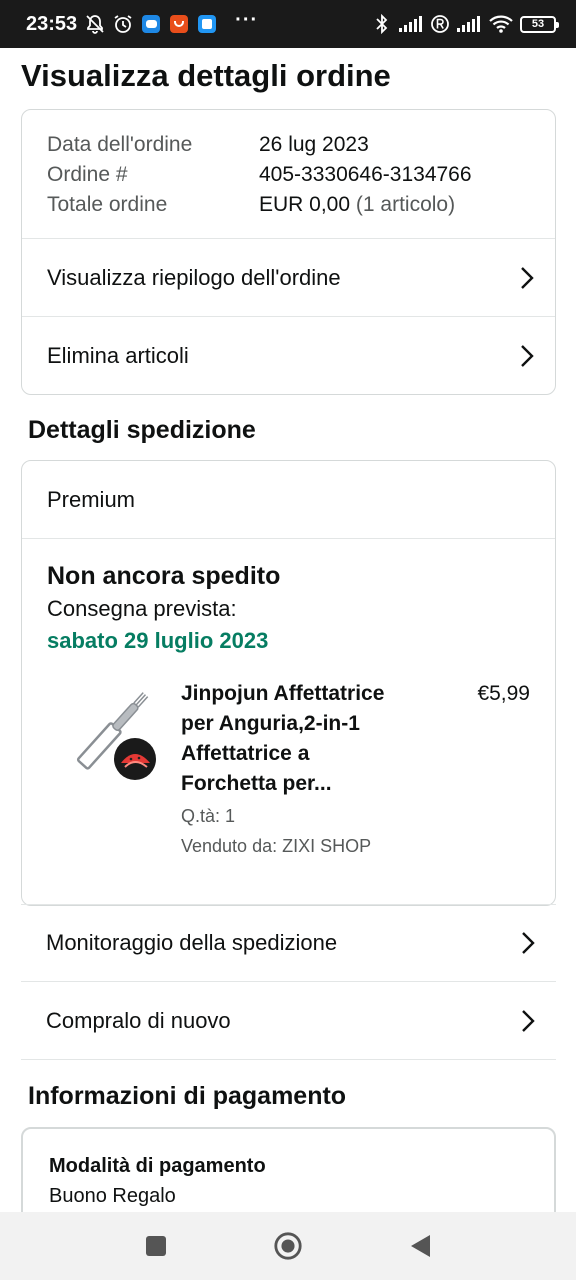 Image resolution: width=576 pixels, height=1280 pixels. Describe the element at coordinates (314, 144) in the screenshot. I see `order-date-value: 26 lug 2023` at that location.